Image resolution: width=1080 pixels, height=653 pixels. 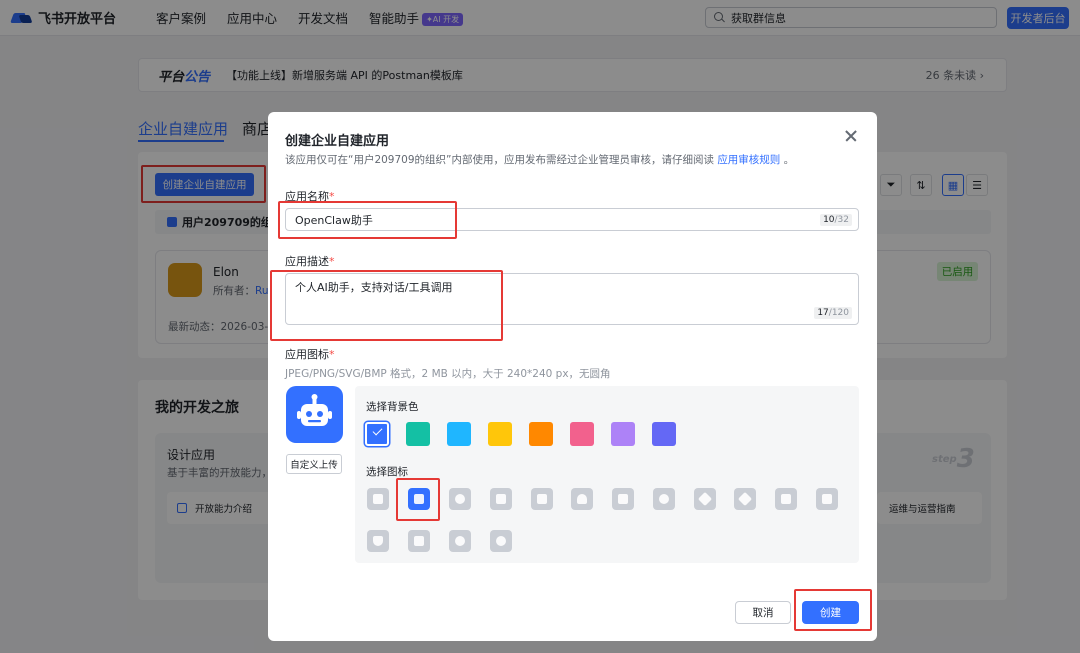 What do you see at coordinates (367, 220) in the screenshot?
I see `highlight-app-name` at bounding box center [367, 220].